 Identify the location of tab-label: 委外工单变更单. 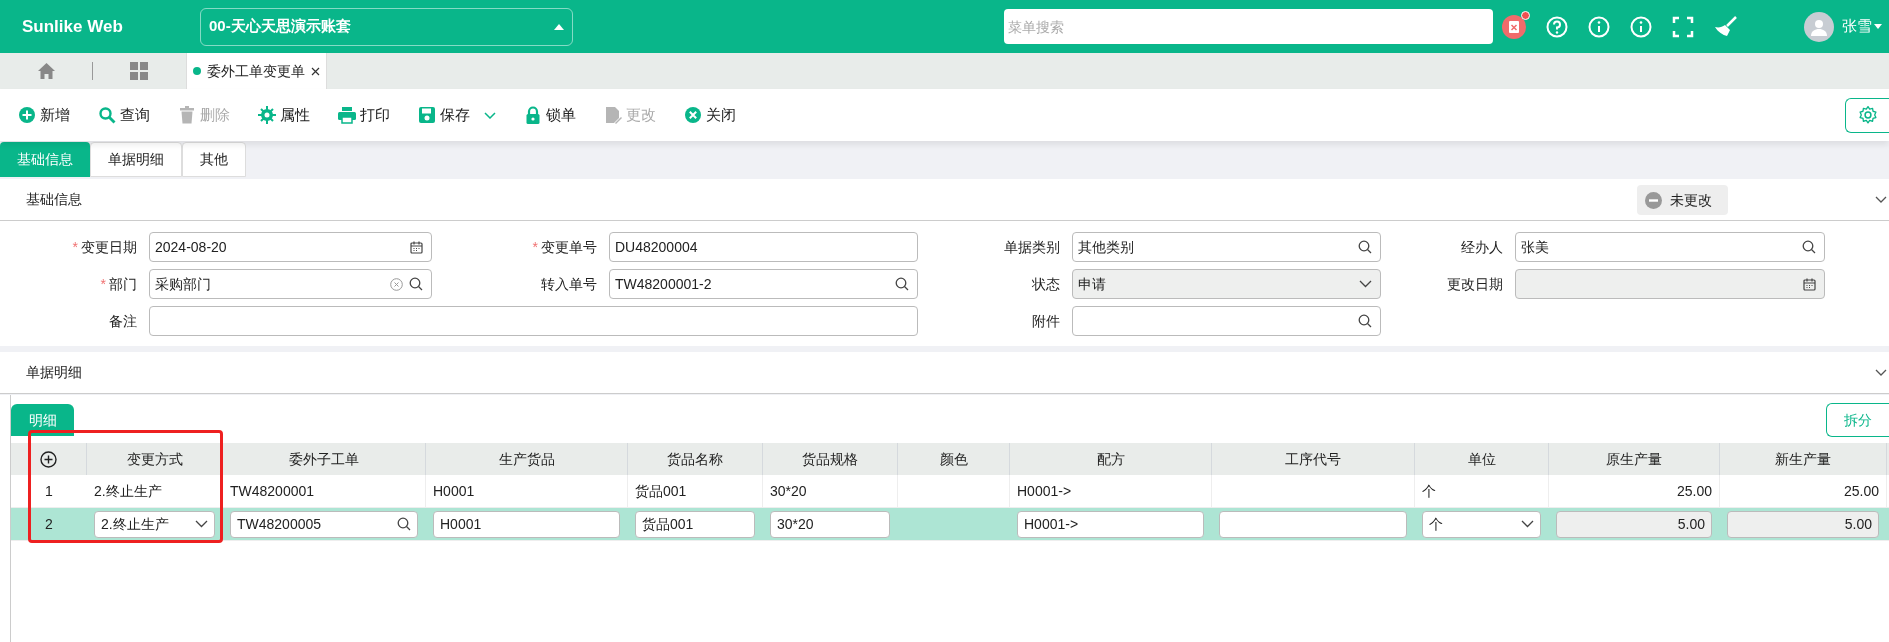
(256, 71).